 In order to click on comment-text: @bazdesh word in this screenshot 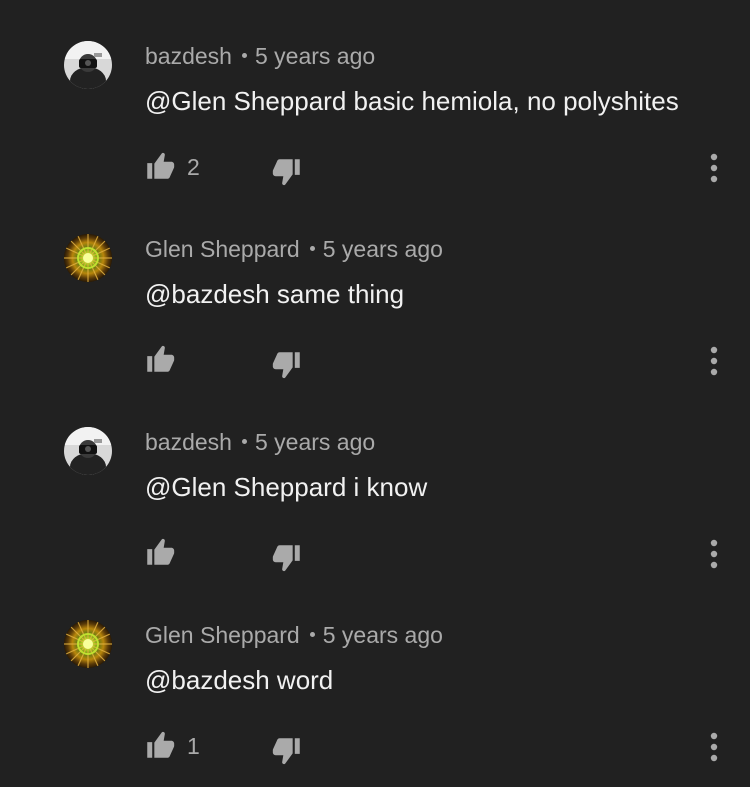, I will do `click(239, 680)`.